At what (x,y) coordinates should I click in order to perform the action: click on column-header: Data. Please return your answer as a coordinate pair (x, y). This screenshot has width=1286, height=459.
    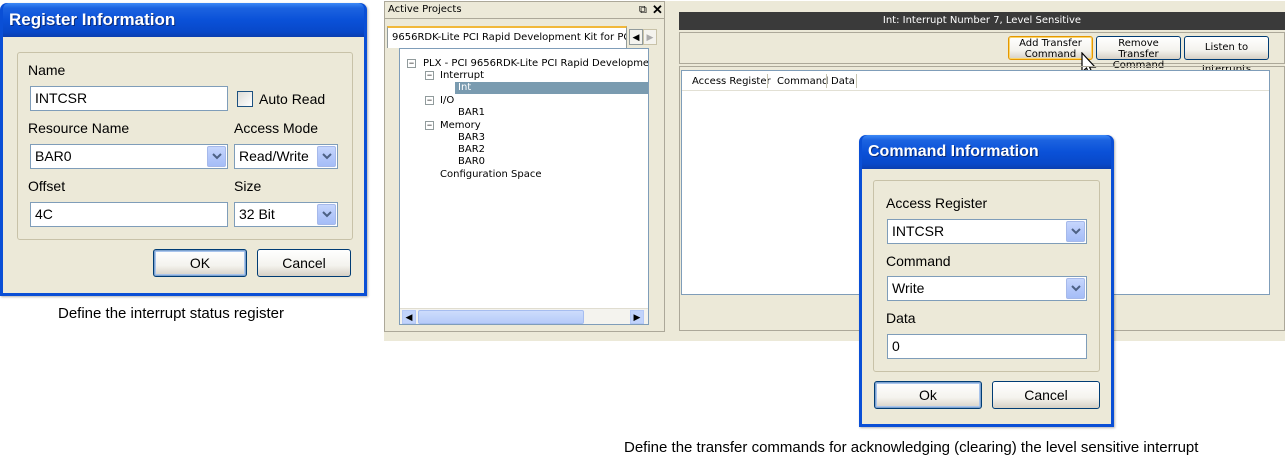
    Looking at the image, I should click on (843, 81).